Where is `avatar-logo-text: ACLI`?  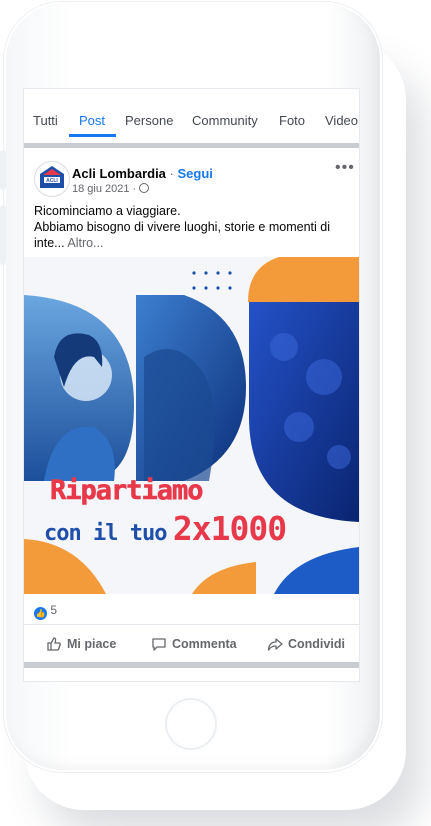 avatar-logo-text: ACLI is located at coordinates (52, 181).